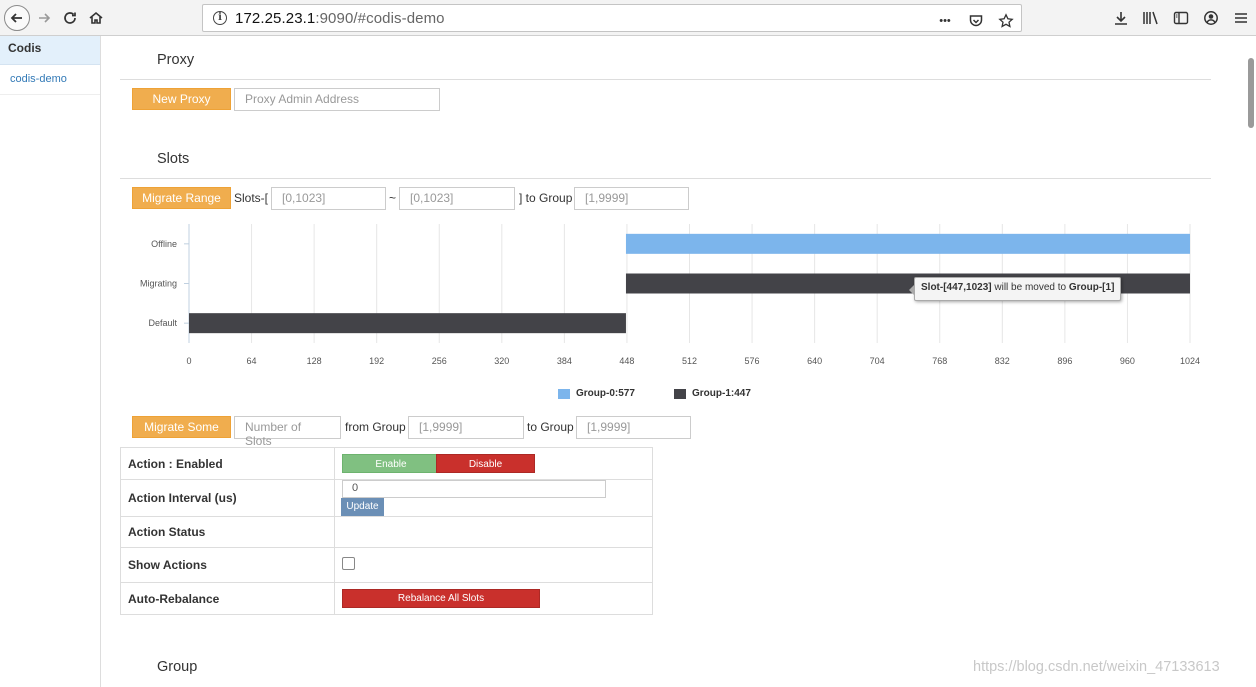 This screenshot has height=687, width=1256. What do you see at coordinates (626, 361) in the screenshot?
I see `x-tick-label: 448` at bounding box center [626, 361].